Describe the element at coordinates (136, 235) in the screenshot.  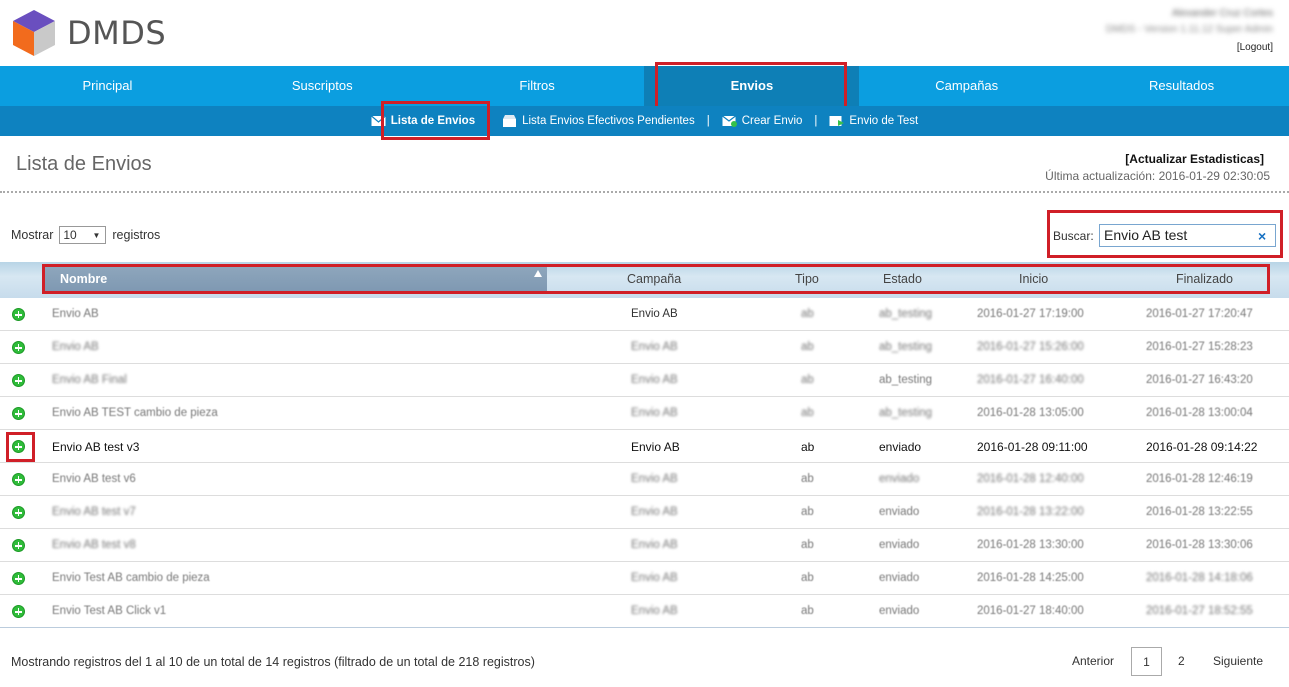
I see `show-suffix: registros` at that location.